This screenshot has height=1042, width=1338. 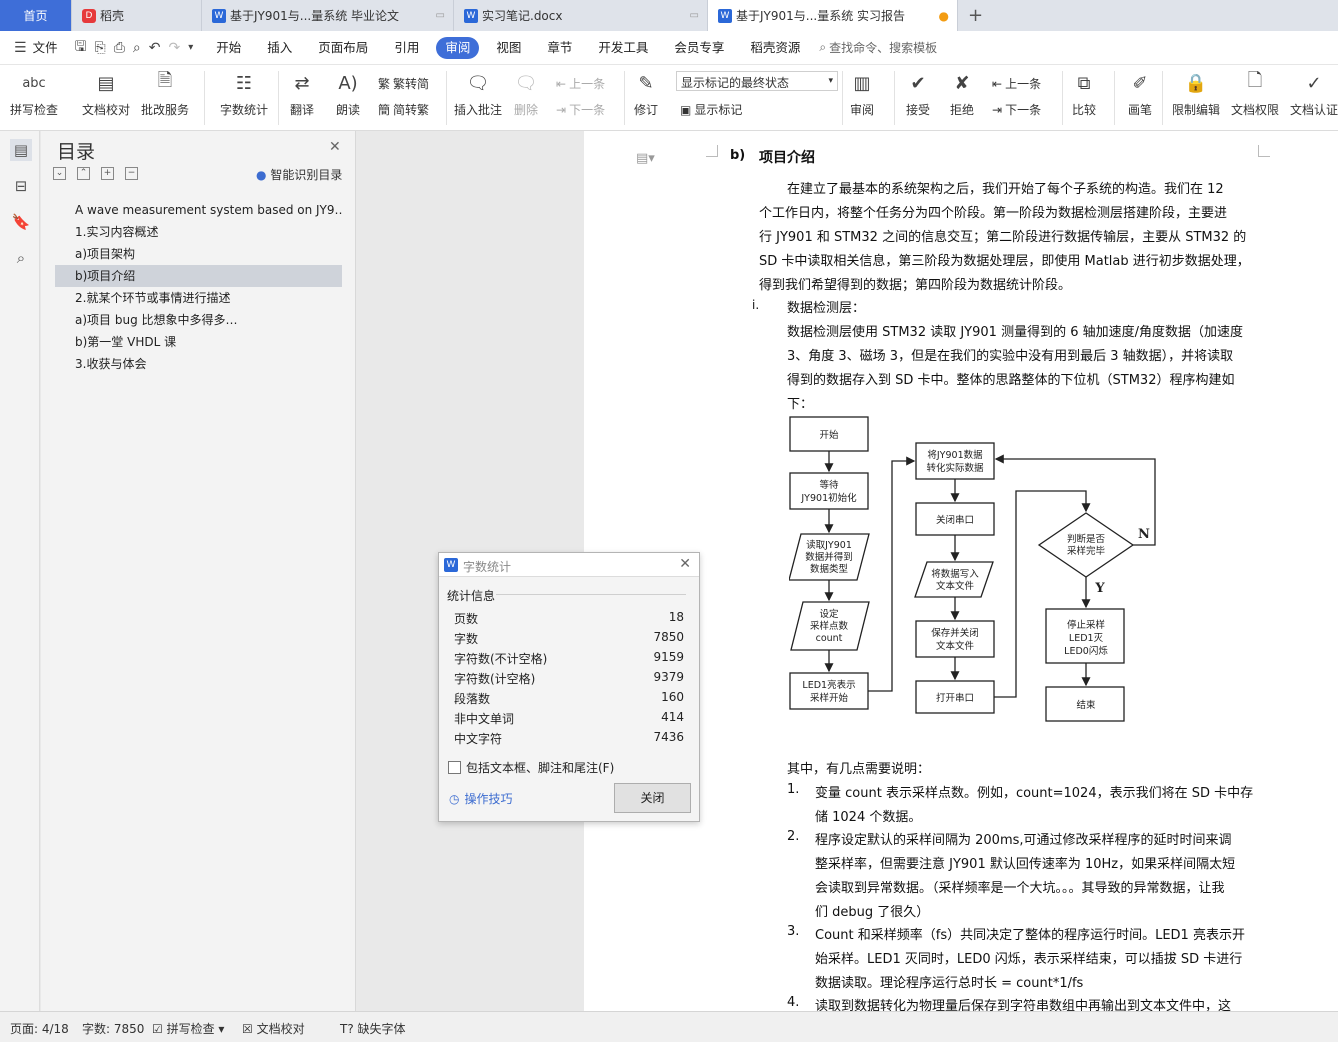 What do you see at coordinates (21, 186) in the screenshot?
I see `chapter-nav-icon: ⊟` at bounding box center [21, 186].